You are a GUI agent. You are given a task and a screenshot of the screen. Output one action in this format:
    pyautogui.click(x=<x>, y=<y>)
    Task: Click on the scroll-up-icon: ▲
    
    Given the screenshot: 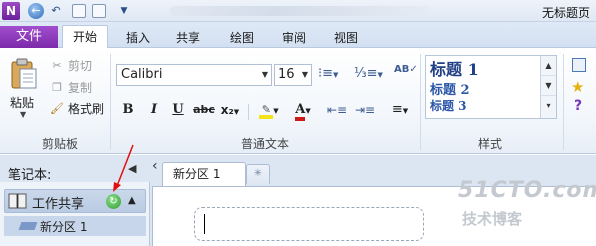 What is the action you would take?
    pyautogui.click(x=548, y=66)
    